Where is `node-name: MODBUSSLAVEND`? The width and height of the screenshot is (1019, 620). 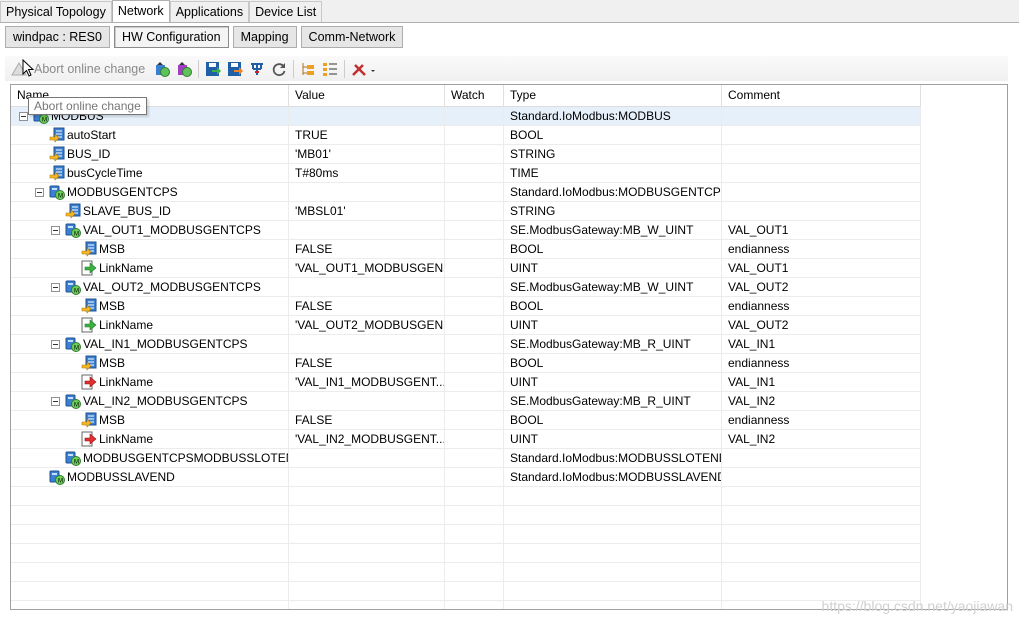 node-name: MODBUSSLAVEND is located at coordinates (121, 477).